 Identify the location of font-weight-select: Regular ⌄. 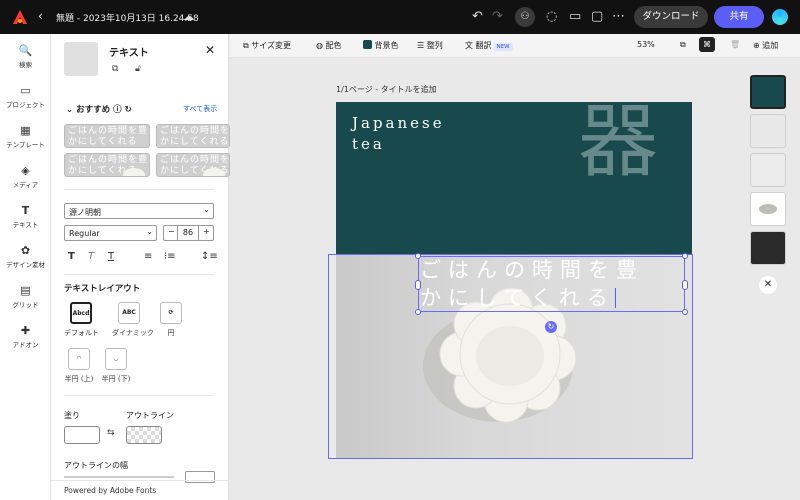
(110, 233).